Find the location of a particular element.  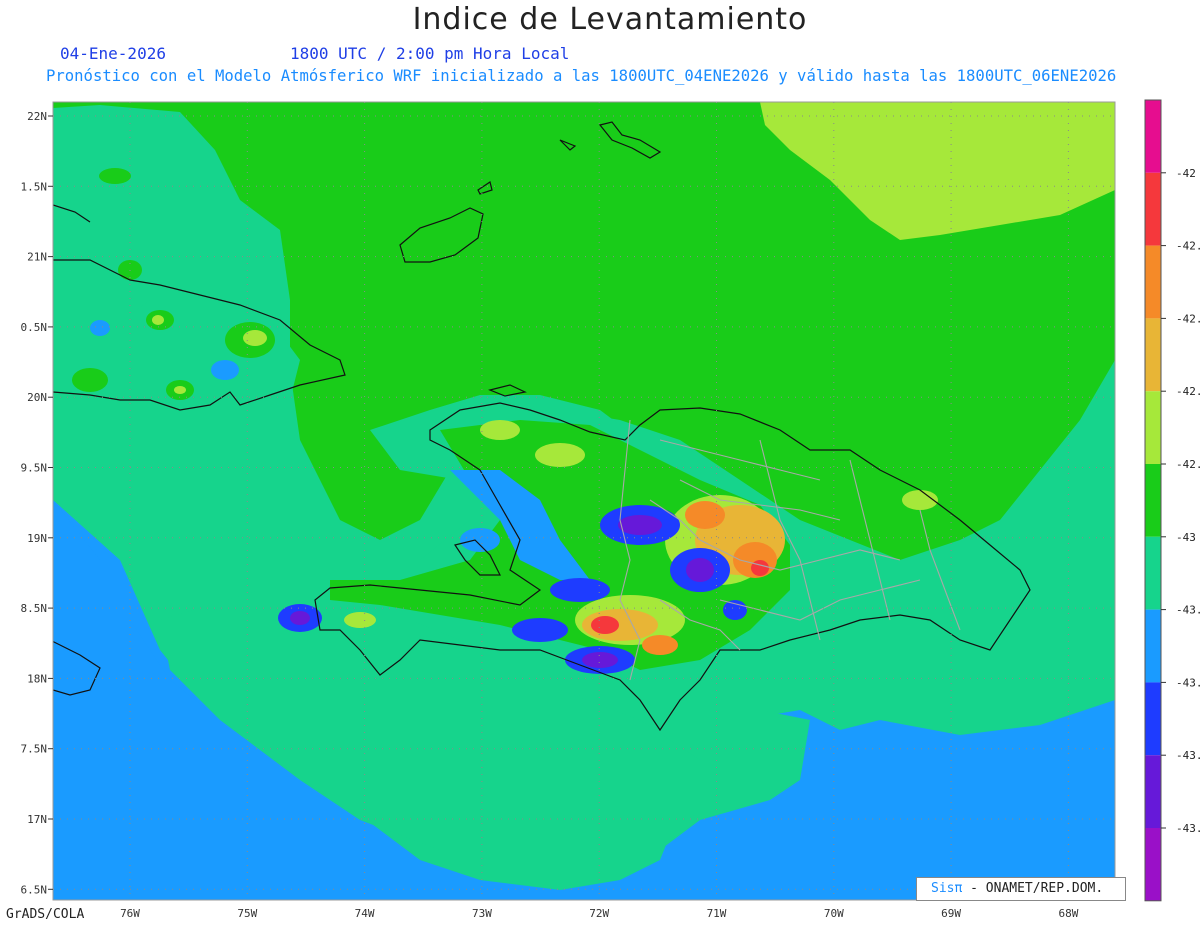

lat-label: 19N is located at coordinates (37, 538).